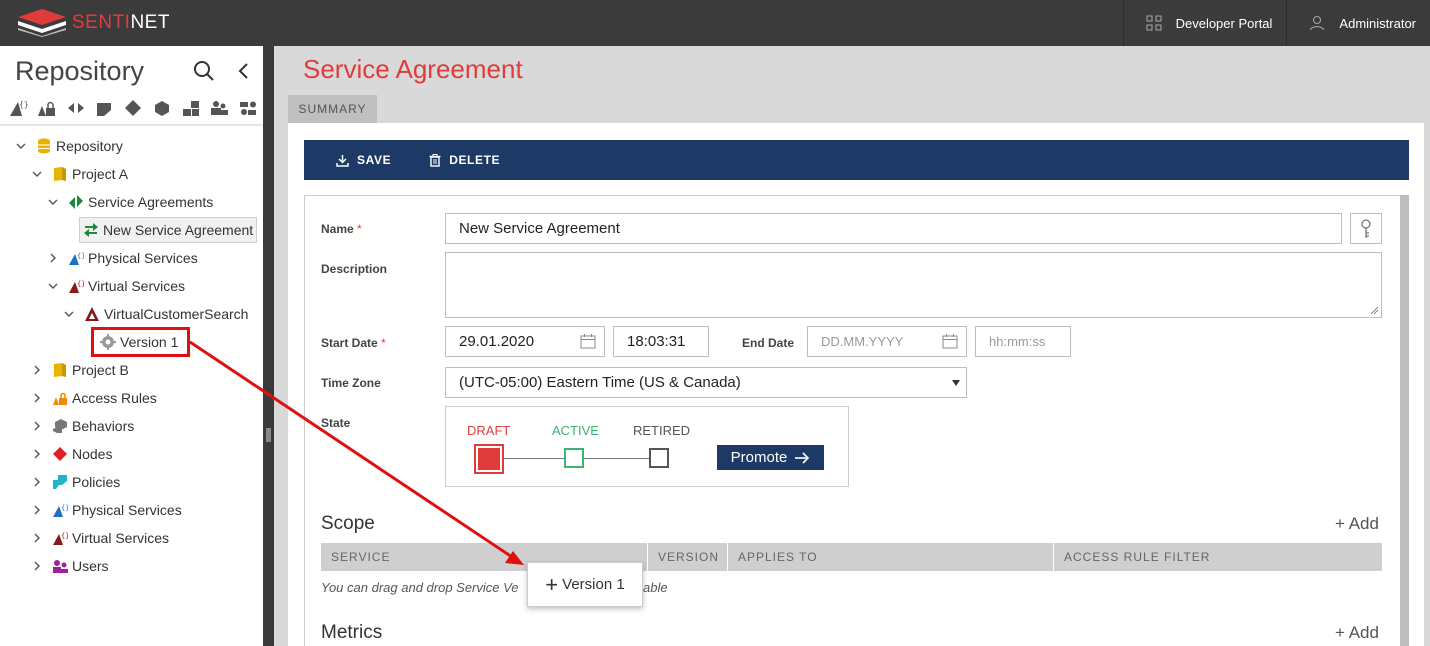  I want to click on tree-node-access-rules: Access Rules, so click(93, 398).